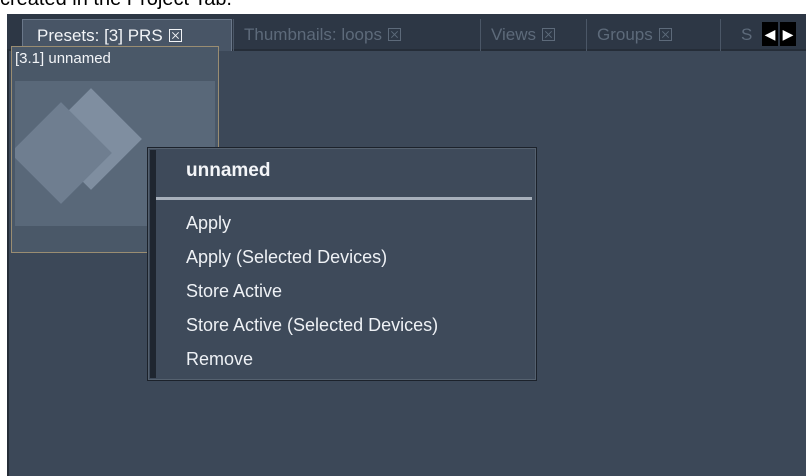 The width and height of the screenshot is (808, 476). I want to click on scroll-tabs-right-button: ▶, so click(788, 34).